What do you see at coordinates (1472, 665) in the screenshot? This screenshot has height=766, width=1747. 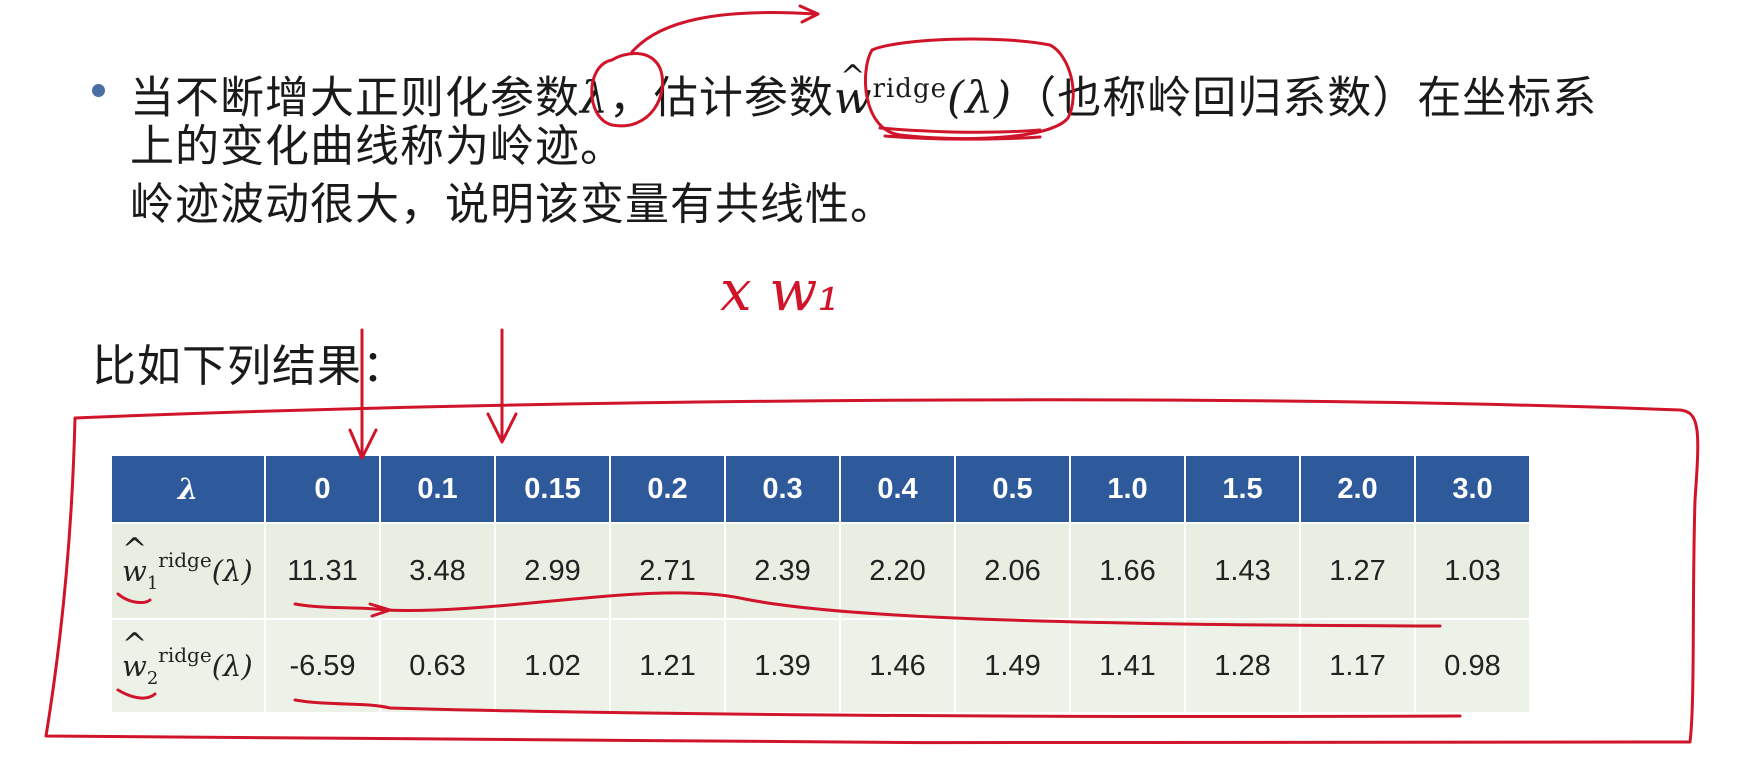 I see `table-cell: 0.98` at bounding box center [1472, 665].